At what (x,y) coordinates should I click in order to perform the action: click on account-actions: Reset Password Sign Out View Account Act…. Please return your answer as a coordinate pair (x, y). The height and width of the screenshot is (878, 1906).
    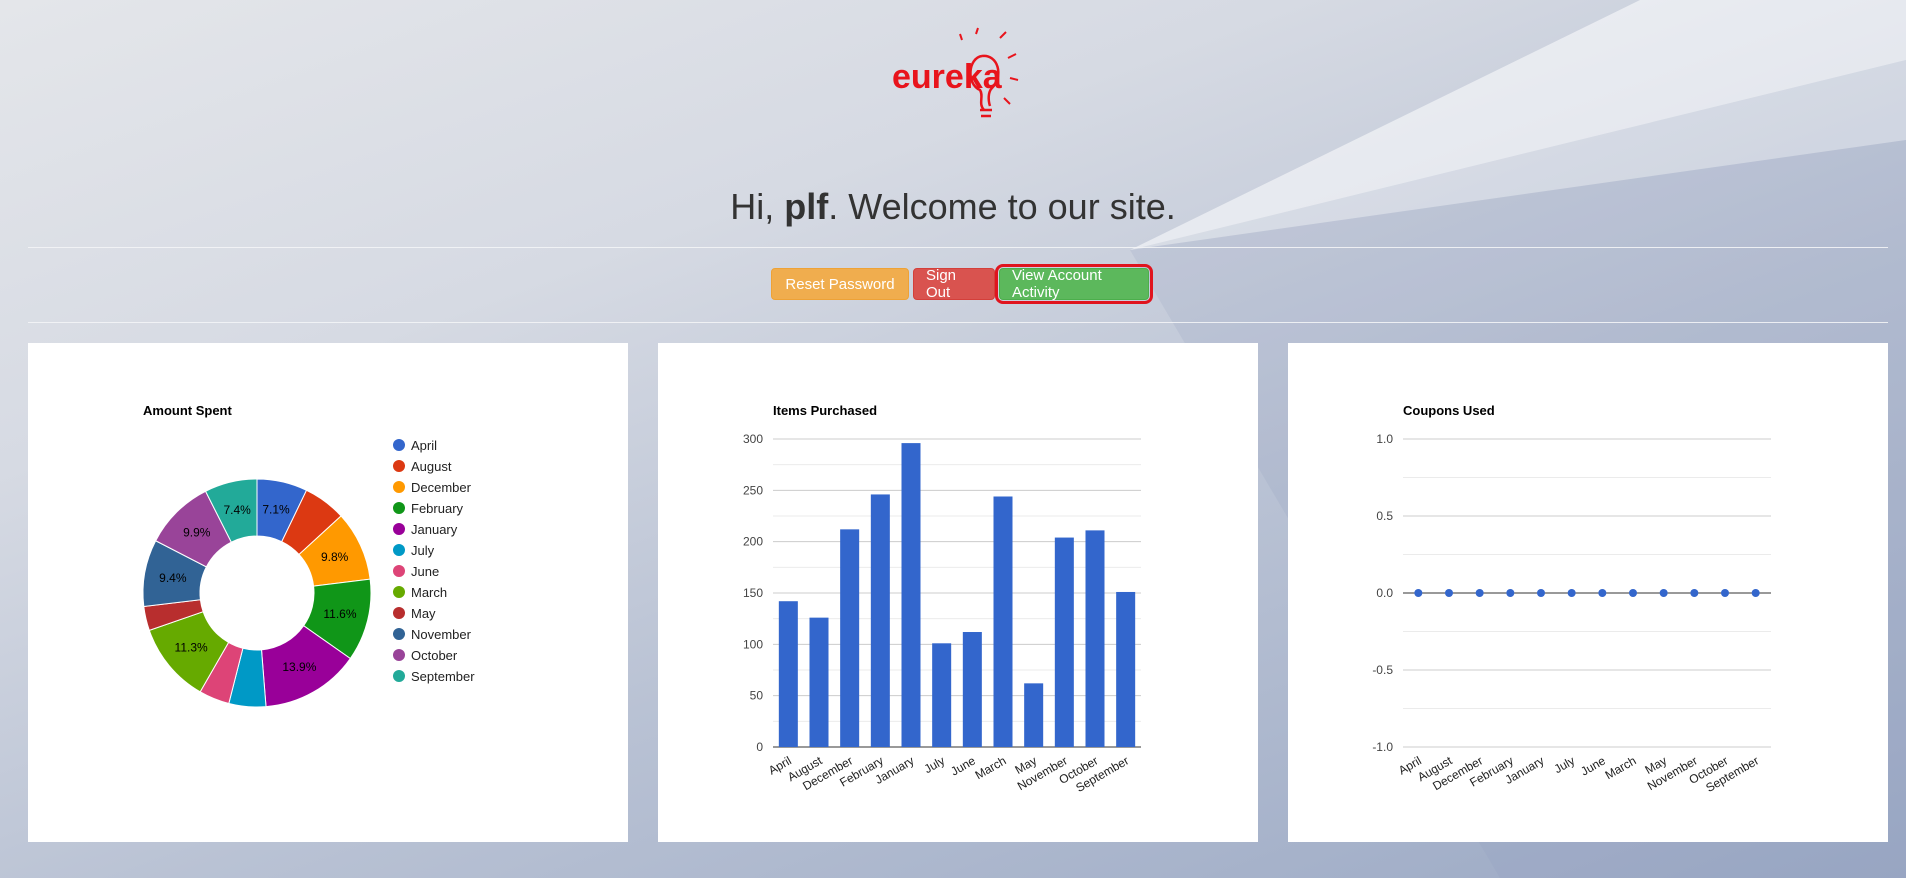
    Looking at the image, I should click on (962, 284).